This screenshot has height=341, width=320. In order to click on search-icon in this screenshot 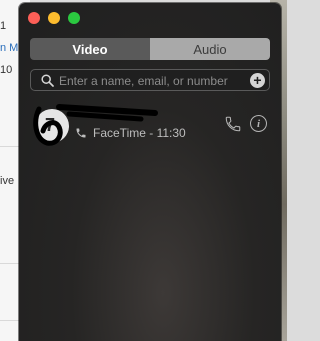, I will do `click(47, 80)`.